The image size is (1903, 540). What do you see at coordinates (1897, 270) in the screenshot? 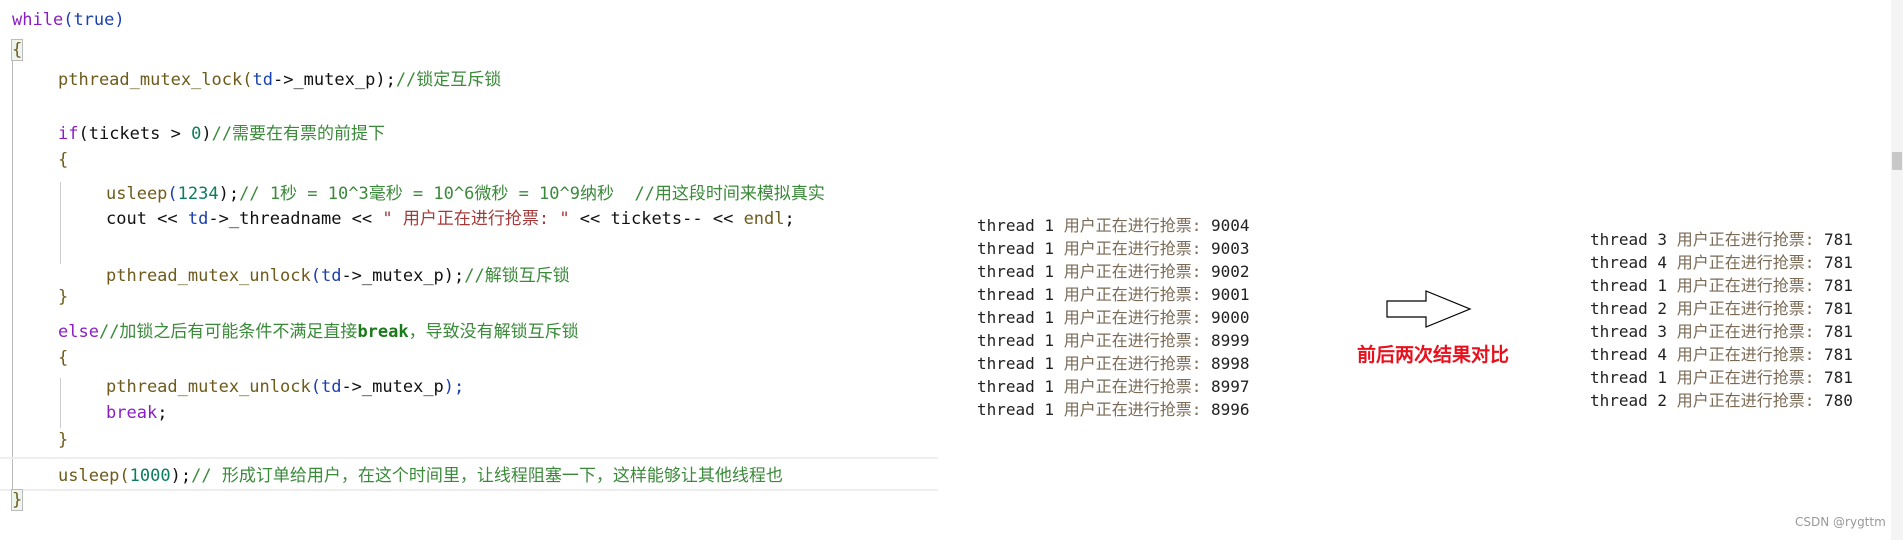
I see `vertical-scrollbar` at bounding box center [1897, 270].